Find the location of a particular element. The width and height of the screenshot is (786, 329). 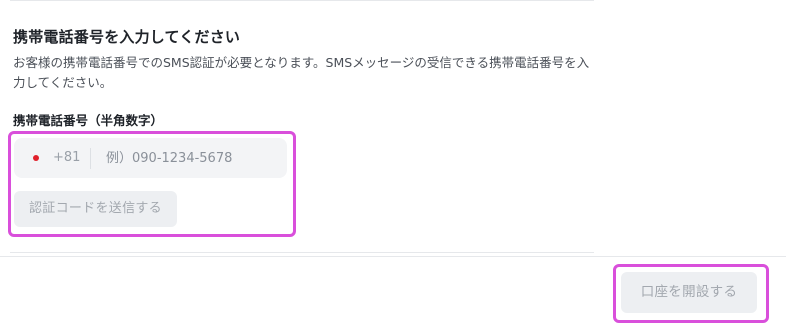

open-account-highlight-box is located at coordinates (691, 293).